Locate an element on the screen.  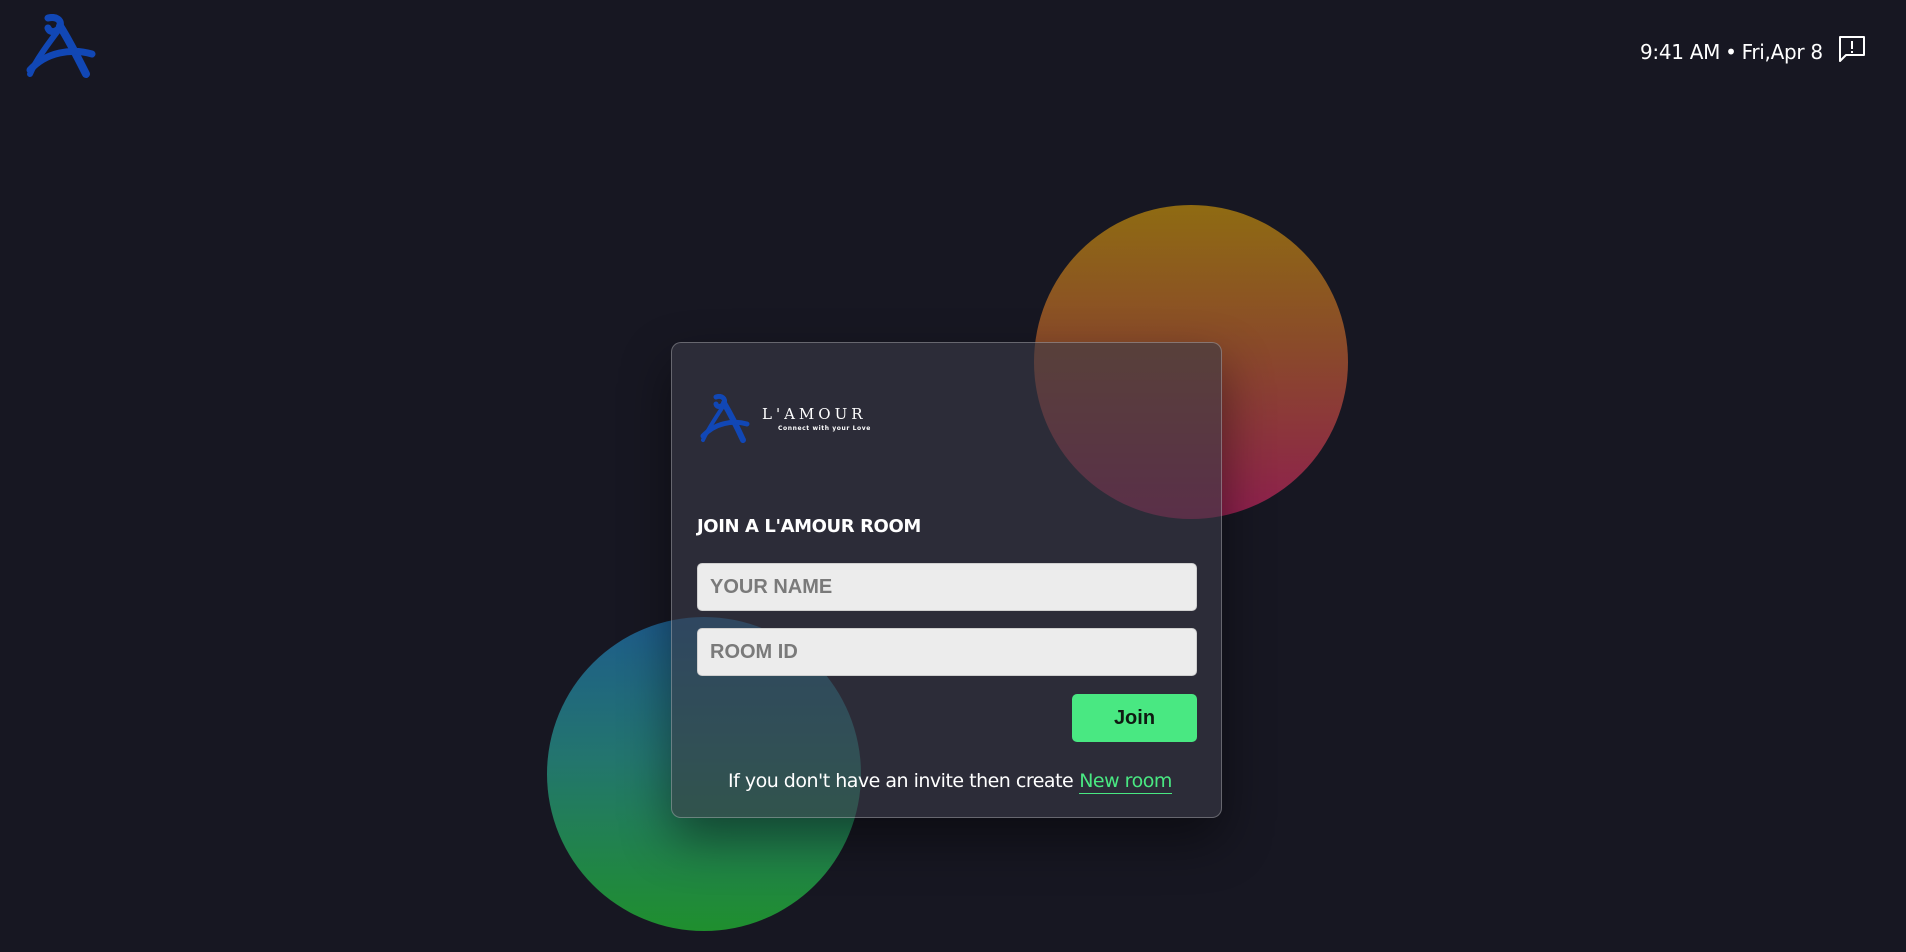
clock-datetime: 9:41 AM • Fri,Apr 8 is located at coordinates (1731, 52).